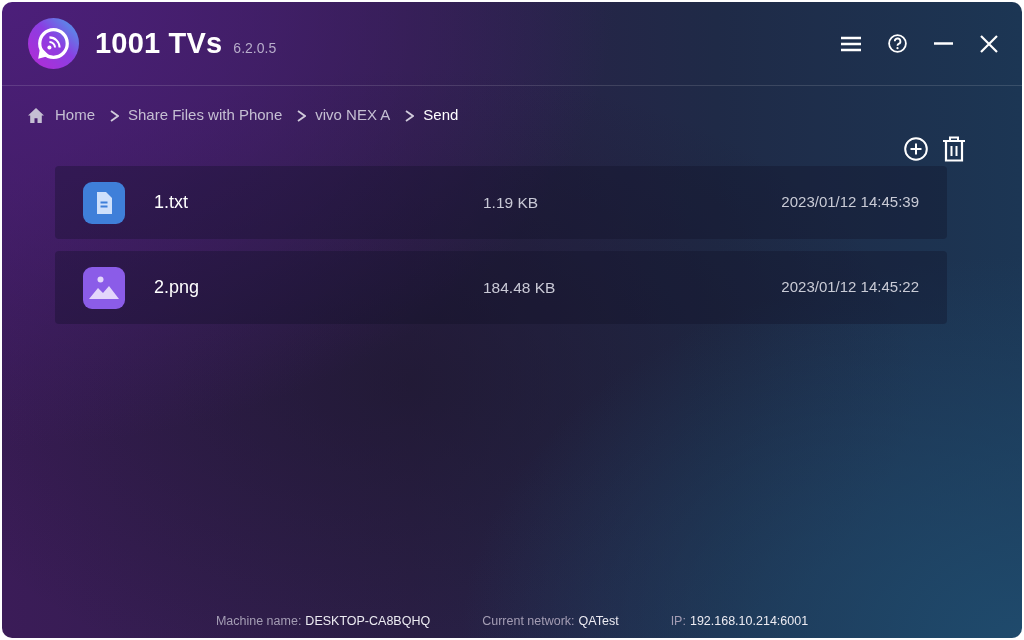 The height and width of the screenshot is (640, 1024). I want to click on file-date: 2023/01/12 14:45:22, so click(850, 287).